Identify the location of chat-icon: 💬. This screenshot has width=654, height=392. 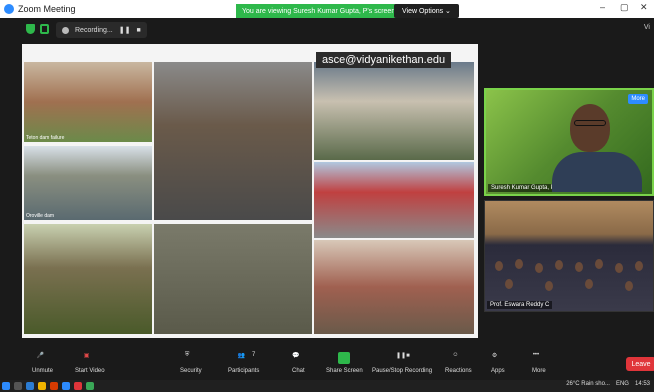
(296, 356).